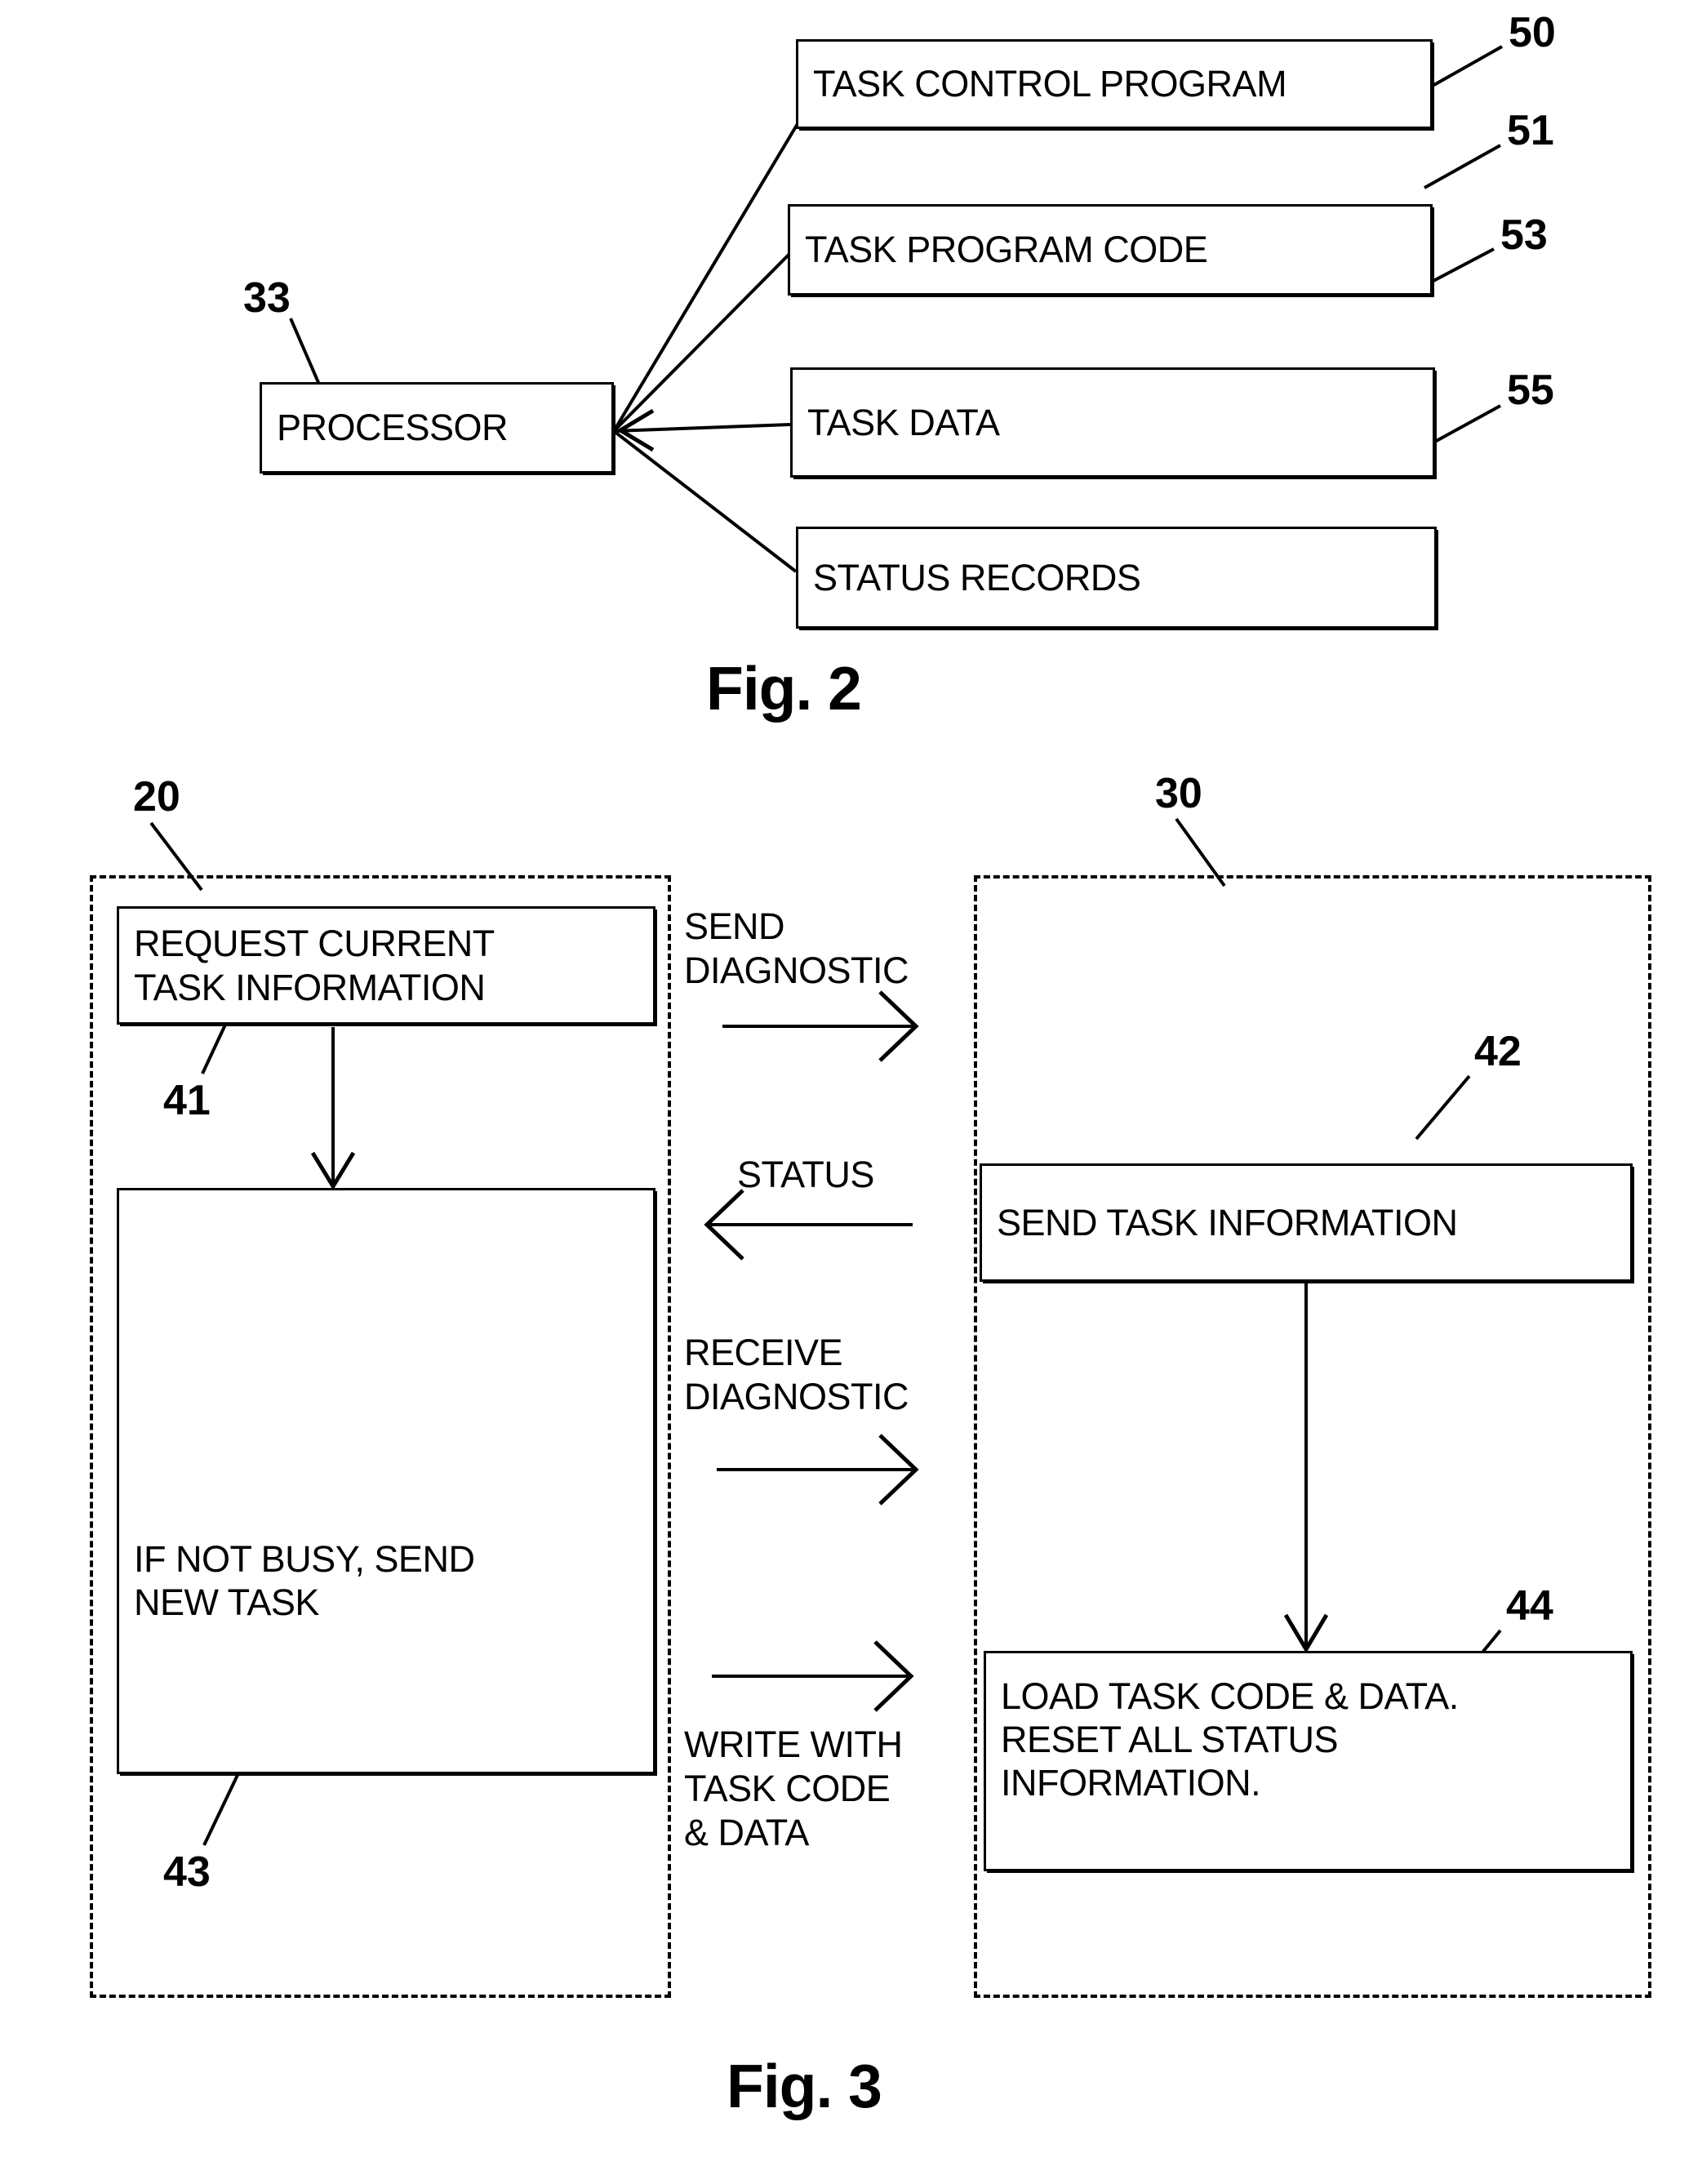  Describe the element at coordinates (820, 1026) in the screenshot. I see `fig3-arrow-send-diagnostic` at that location.